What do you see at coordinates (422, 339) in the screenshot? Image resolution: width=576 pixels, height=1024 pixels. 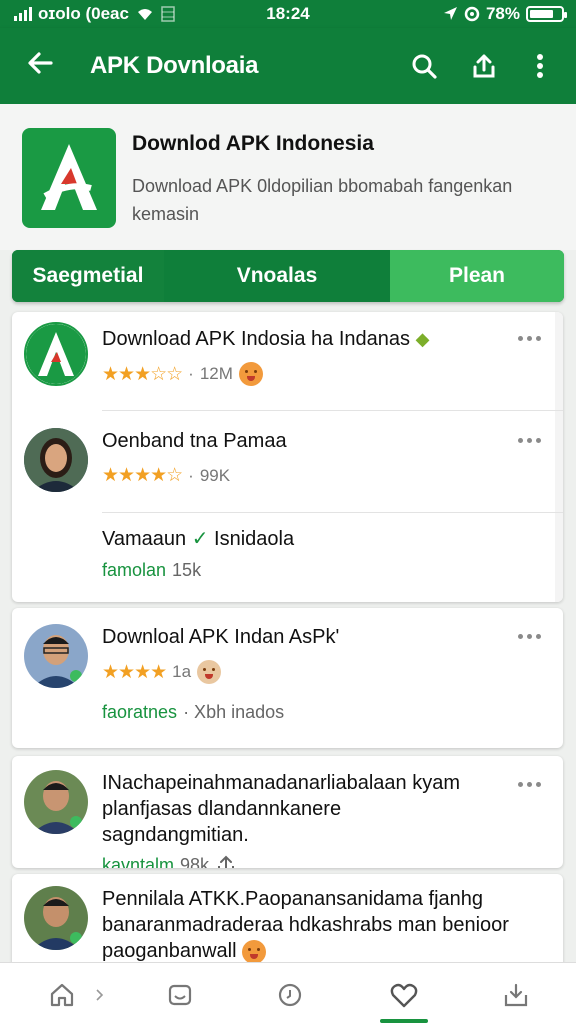 I see `leaf-icon: ◆` at bounding box center [422, 339].